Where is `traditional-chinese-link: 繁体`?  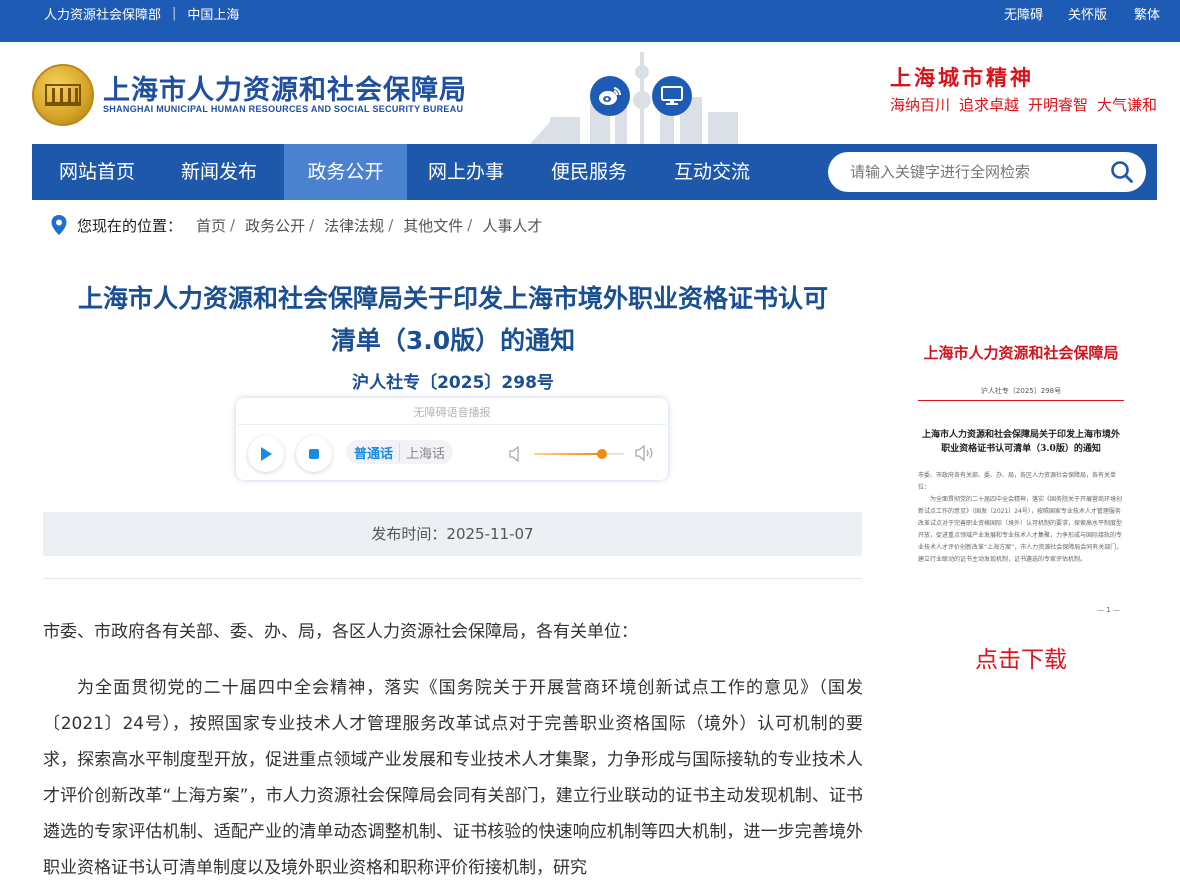
traditional-chinese-link: 繁体 is located at coordinates (1147, 13).